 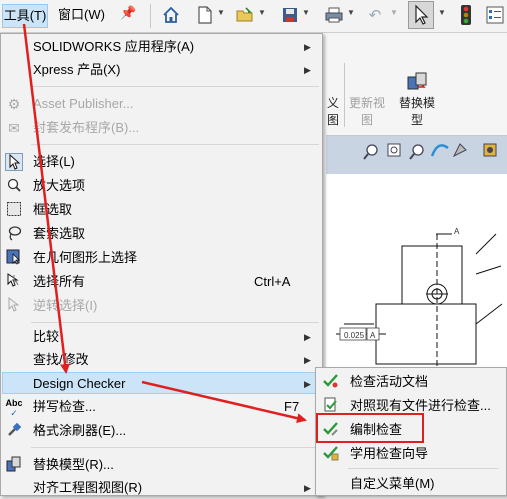 I want to click on open-icon, so click(x=245, y=15).